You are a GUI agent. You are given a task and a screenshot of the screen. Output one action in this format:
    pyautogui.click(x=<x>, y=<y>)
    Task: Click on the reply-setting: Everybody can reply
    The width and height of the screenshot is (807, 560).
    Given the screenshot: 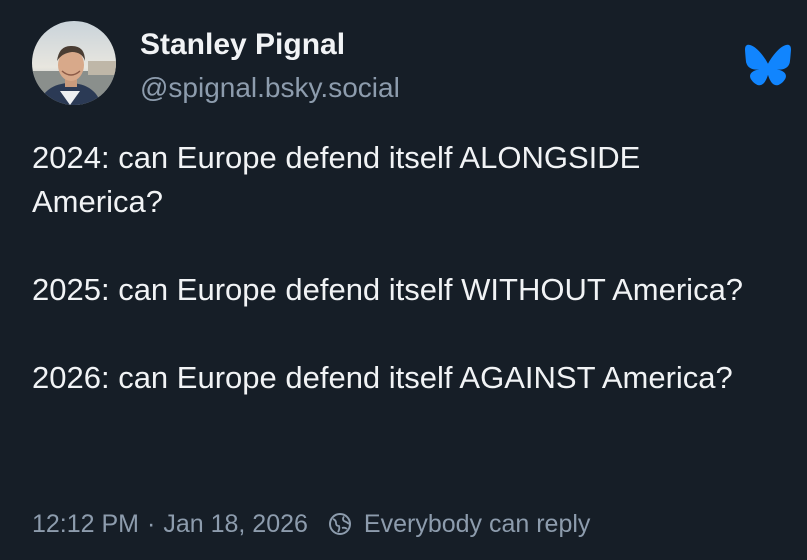 What is the action you would take?
    pyautogui.click(x=477, y=524)
    